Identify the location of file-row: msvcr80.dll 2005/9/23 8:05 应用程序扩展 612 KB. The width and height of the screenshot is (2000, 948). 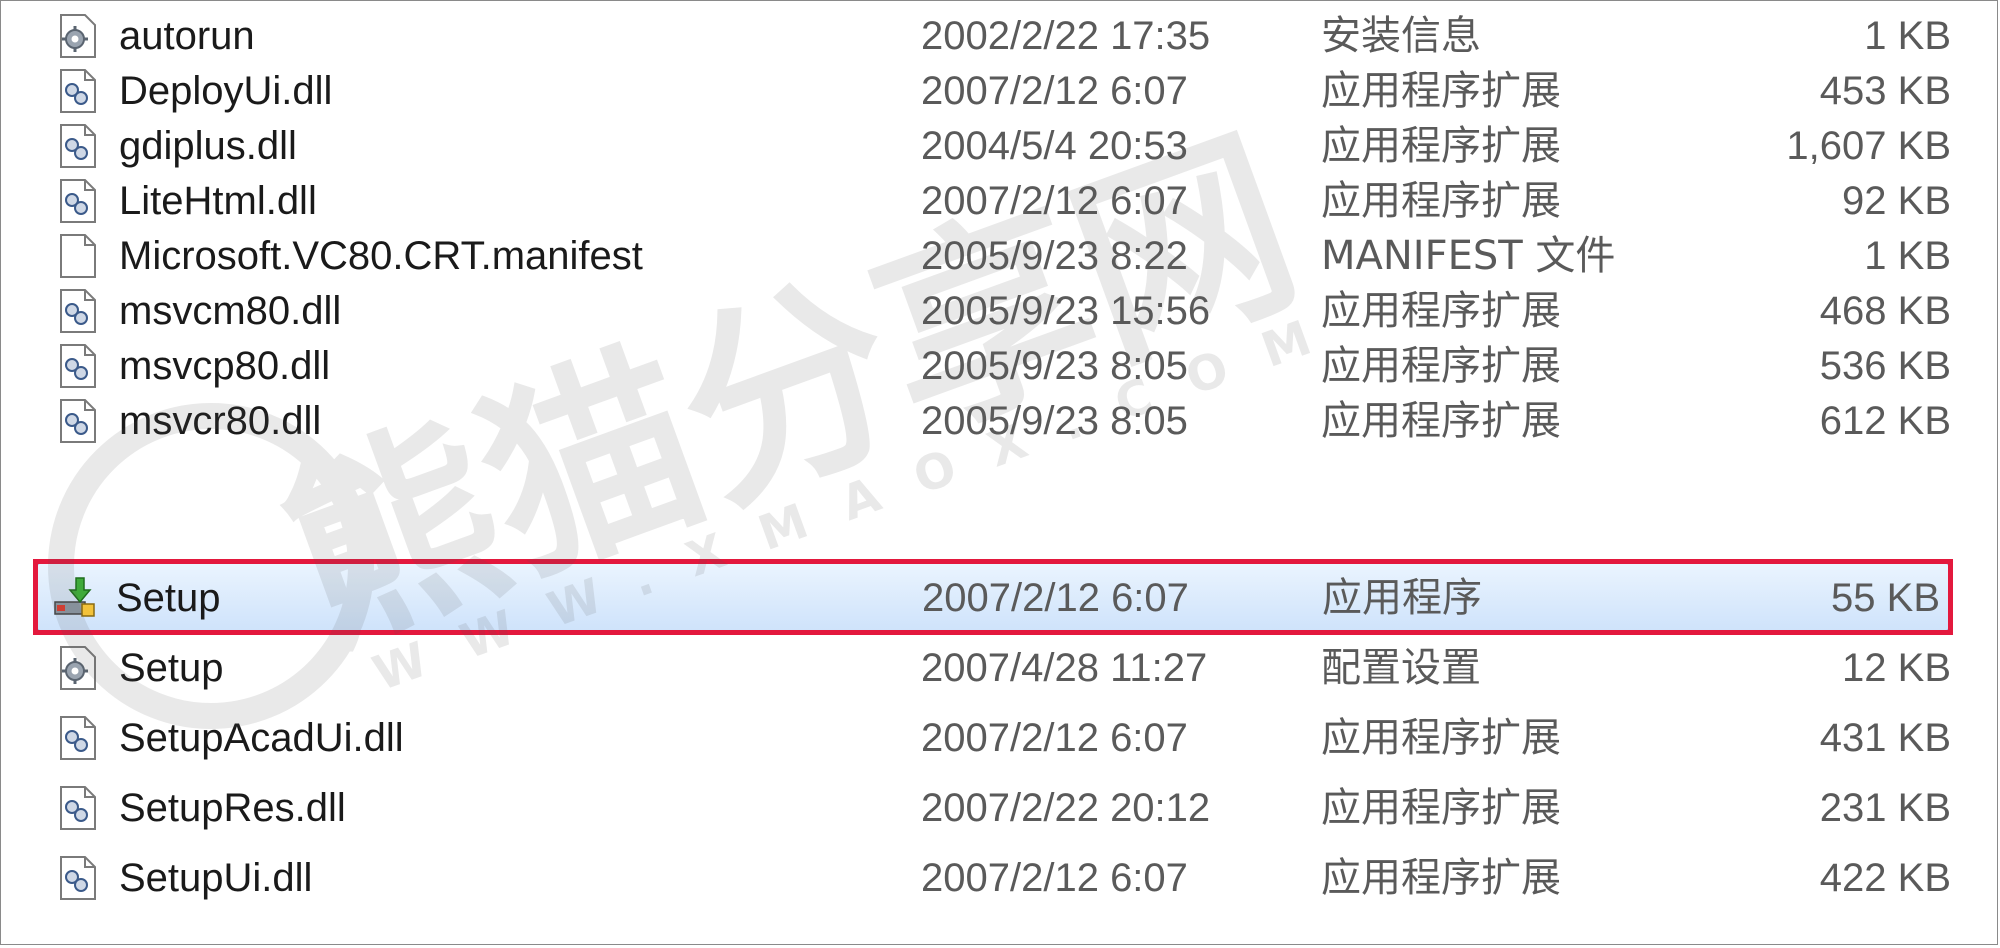
(996, 421).